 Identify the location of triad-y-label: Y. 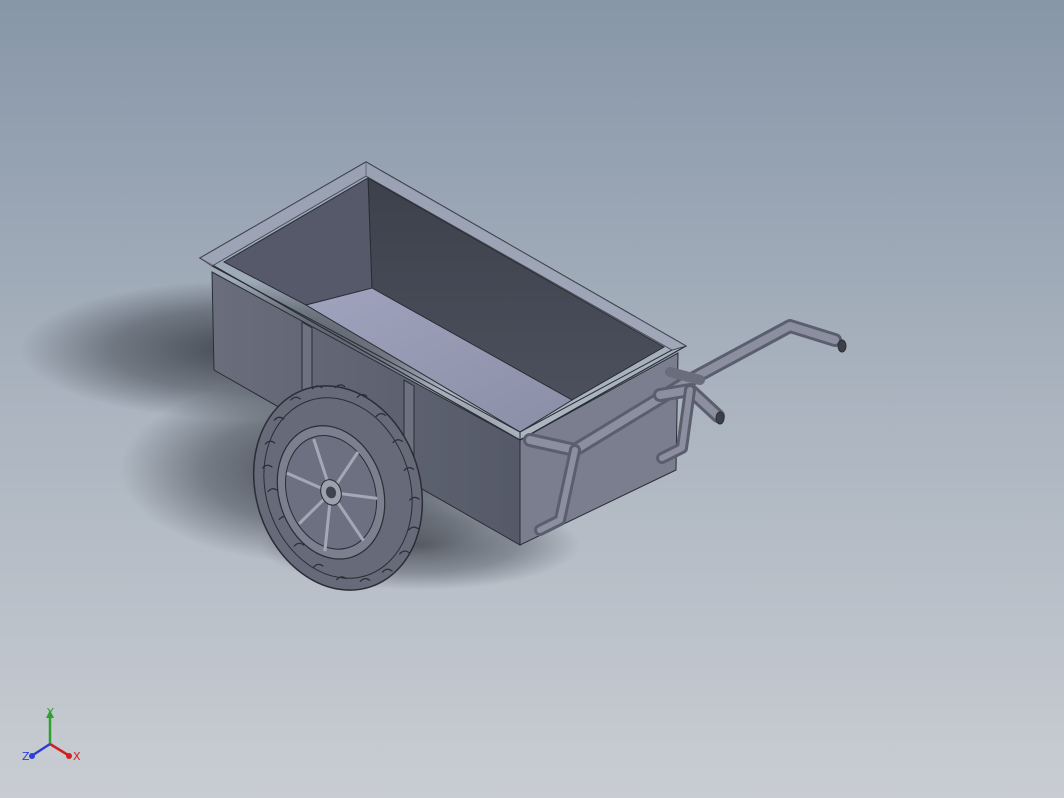
(50, 712).